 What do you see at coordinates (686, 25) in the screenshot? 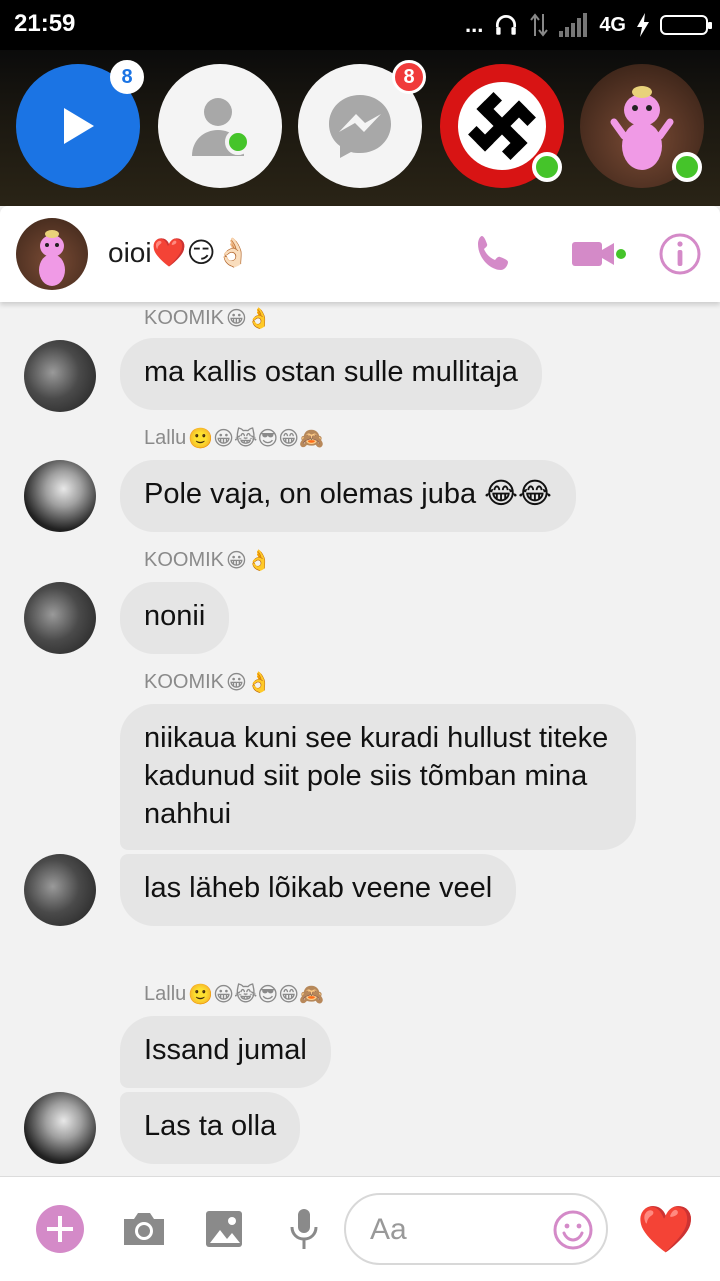
I see `battery-icon` at bounding box center [686, 25].